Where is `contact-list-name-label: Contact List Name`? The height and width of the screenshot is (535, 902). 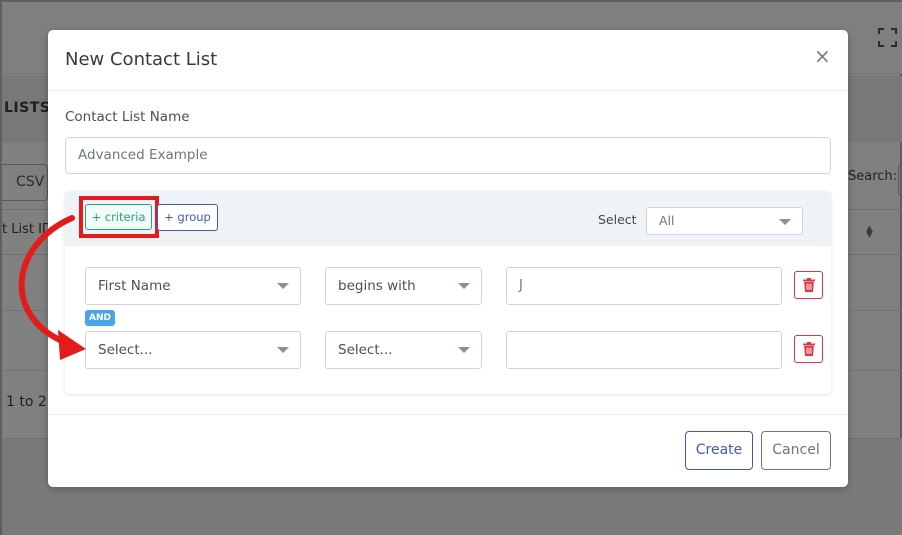
contact-list-name-label: Contact List Name is located at coordinates (127, 117).